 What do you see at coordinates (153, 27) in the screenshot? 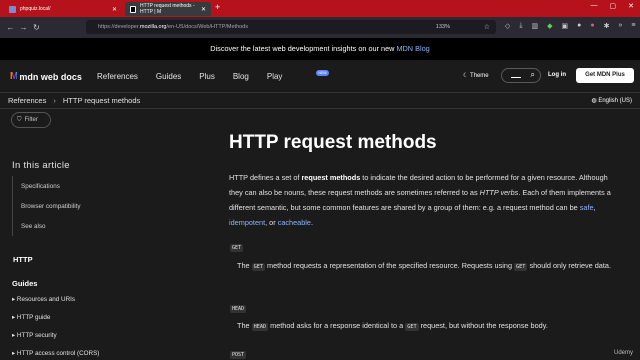
I see `url-domain: mozilla.org` at bounding box center [153, 27].